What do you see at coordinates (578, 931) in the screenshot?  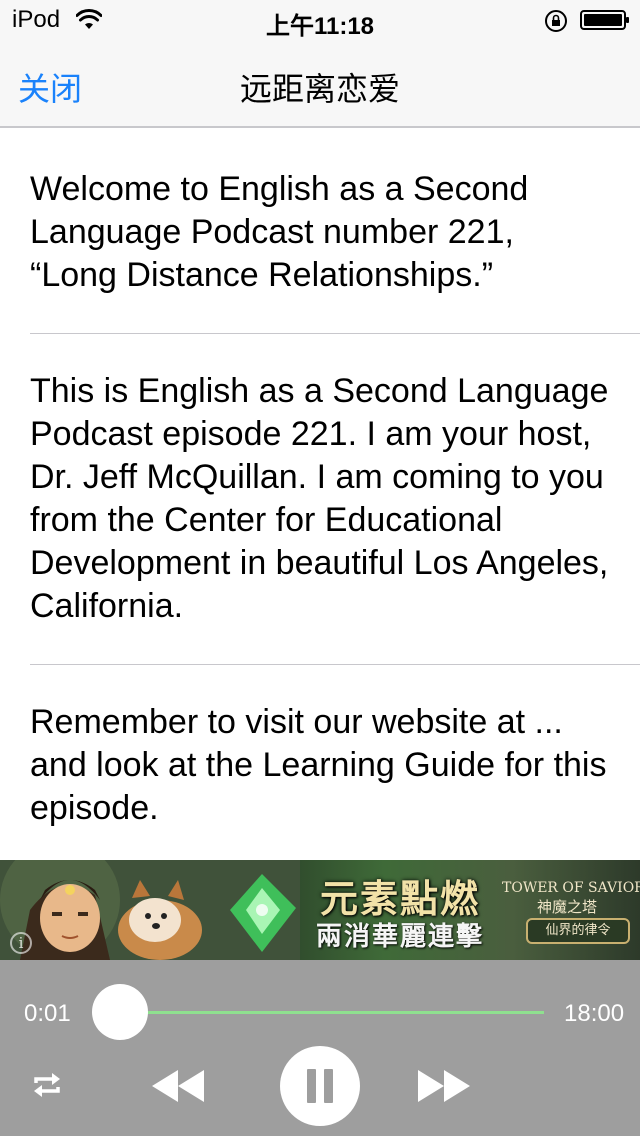 I see `ad-cta-badge: 仙界的律令` at bounding box center [578, 931].